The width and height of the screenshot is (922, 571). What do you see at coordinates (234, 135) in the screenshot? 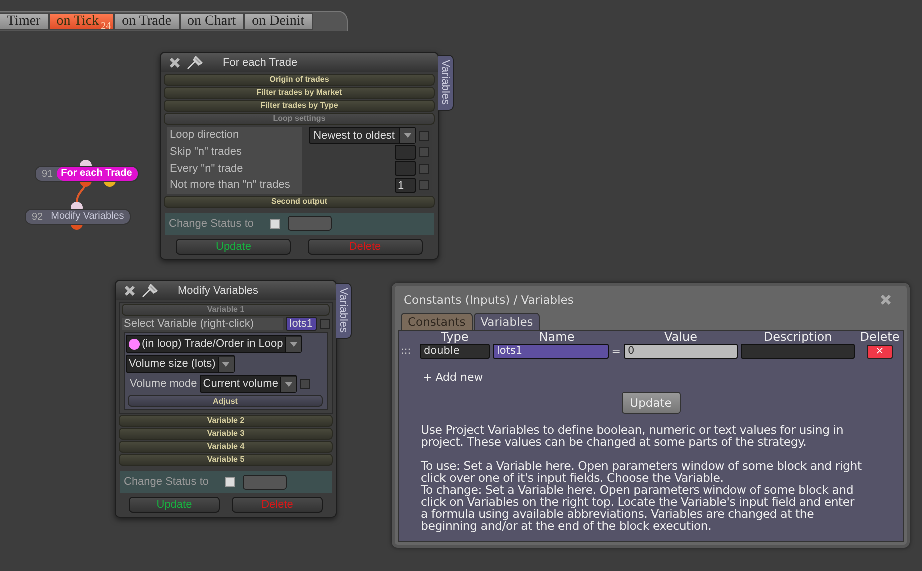
I see `param-label: Loop direction` at bounding box center [234, 135].